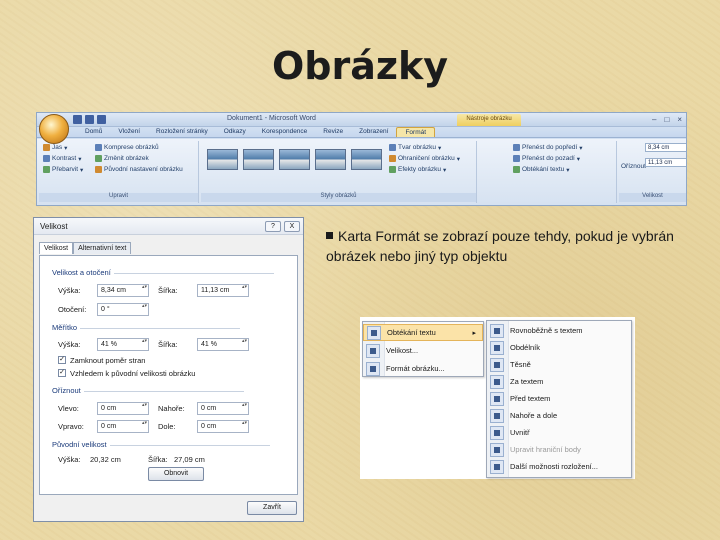  What do you see at coordinates (123, 426) in the screenshot?
I see `crop-right-input: 0 cm` at bounding box center [123, 426].